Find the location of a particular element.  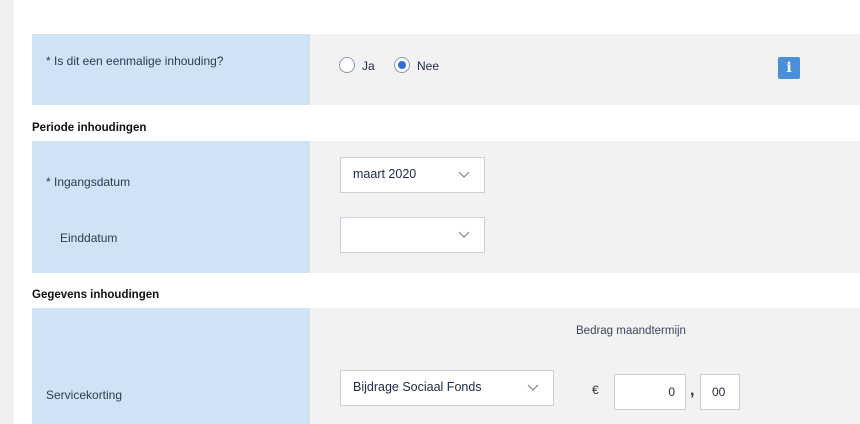

value-cell: Ja Nee i is located at coordinates (585, 69).